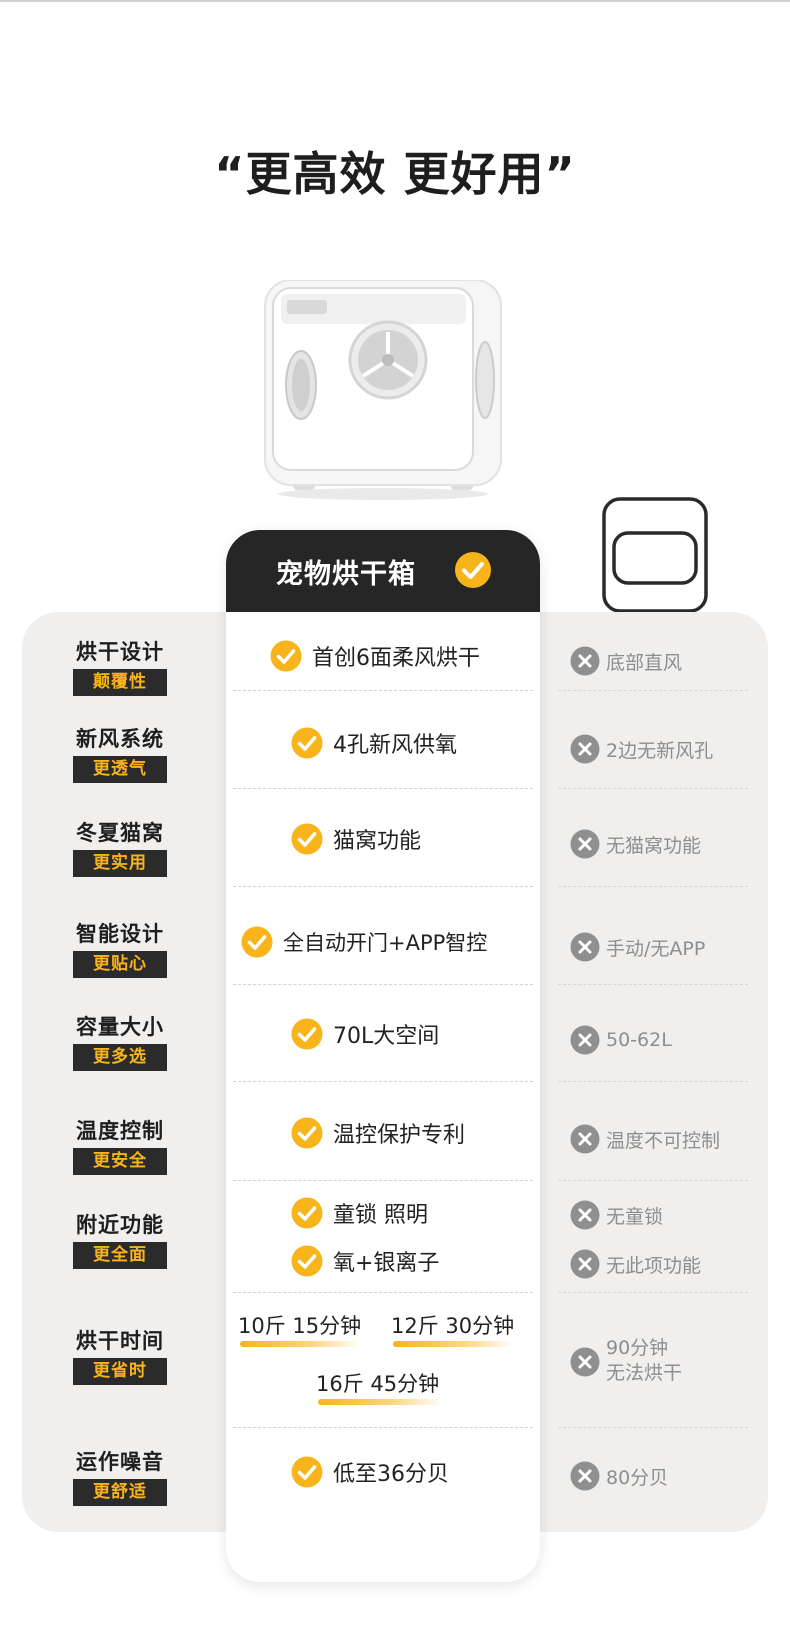 The image size is (790, 1635). I want to click on compare-item: 温度不可控制, so click(645, 1139).